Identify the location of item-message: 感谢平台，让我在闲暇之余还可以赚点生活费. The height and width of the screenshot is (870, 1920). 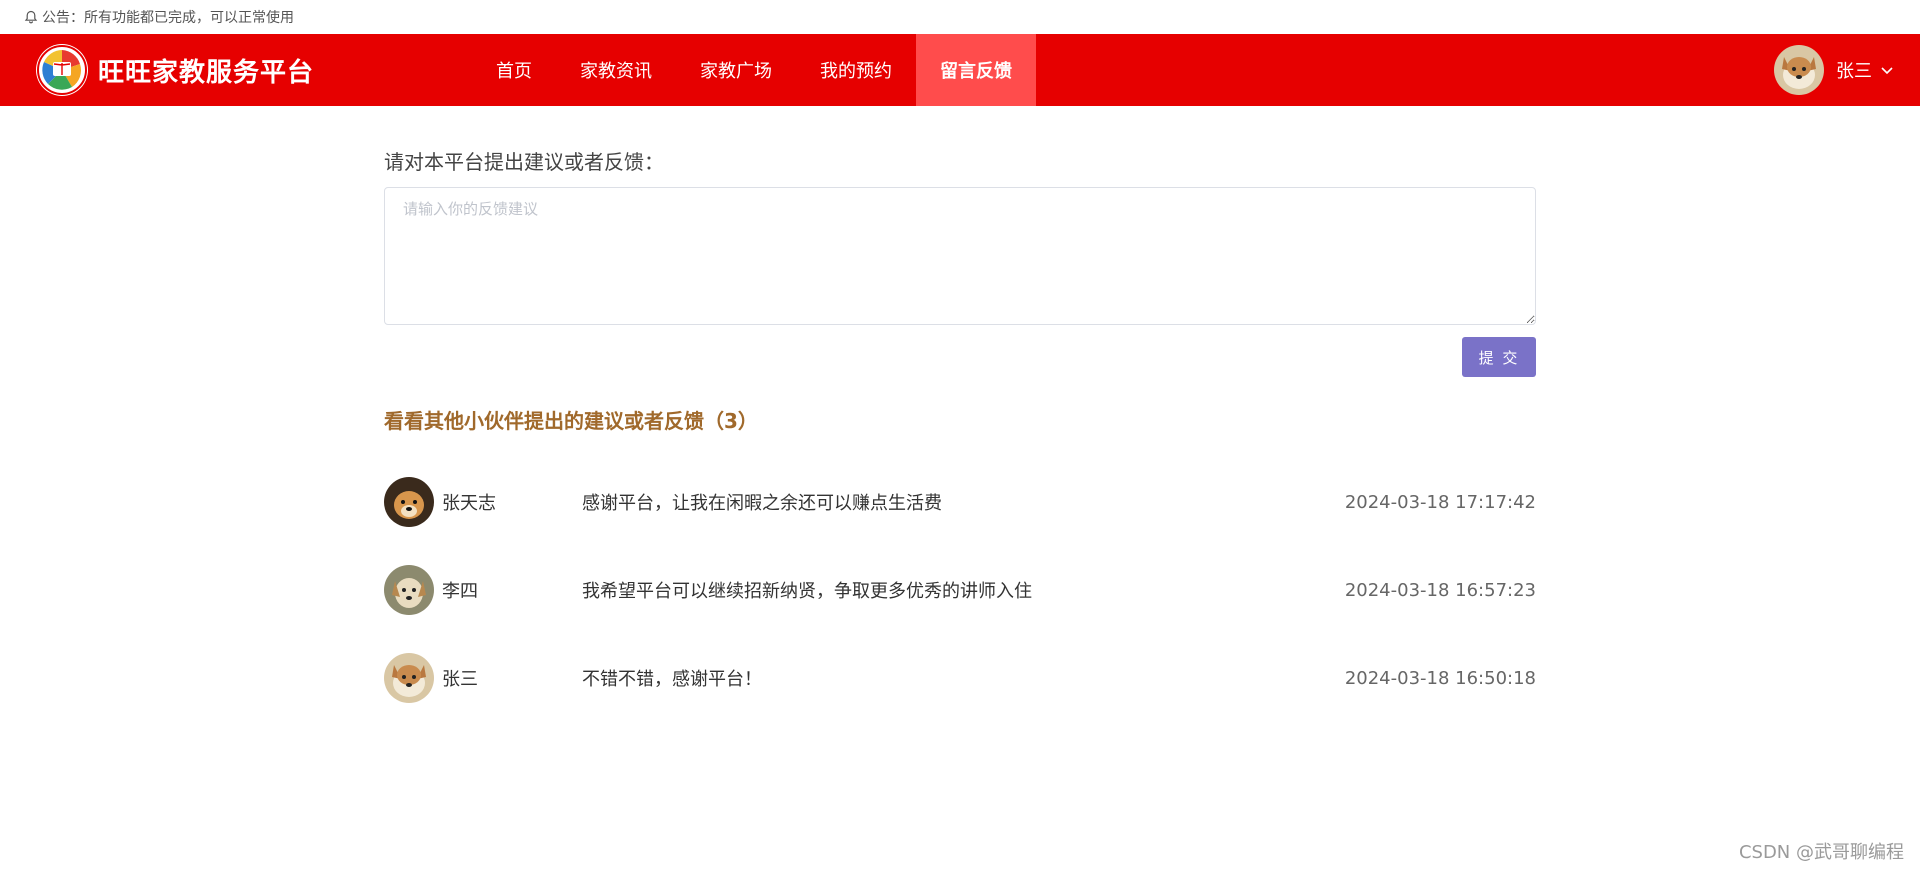
(762, 503).